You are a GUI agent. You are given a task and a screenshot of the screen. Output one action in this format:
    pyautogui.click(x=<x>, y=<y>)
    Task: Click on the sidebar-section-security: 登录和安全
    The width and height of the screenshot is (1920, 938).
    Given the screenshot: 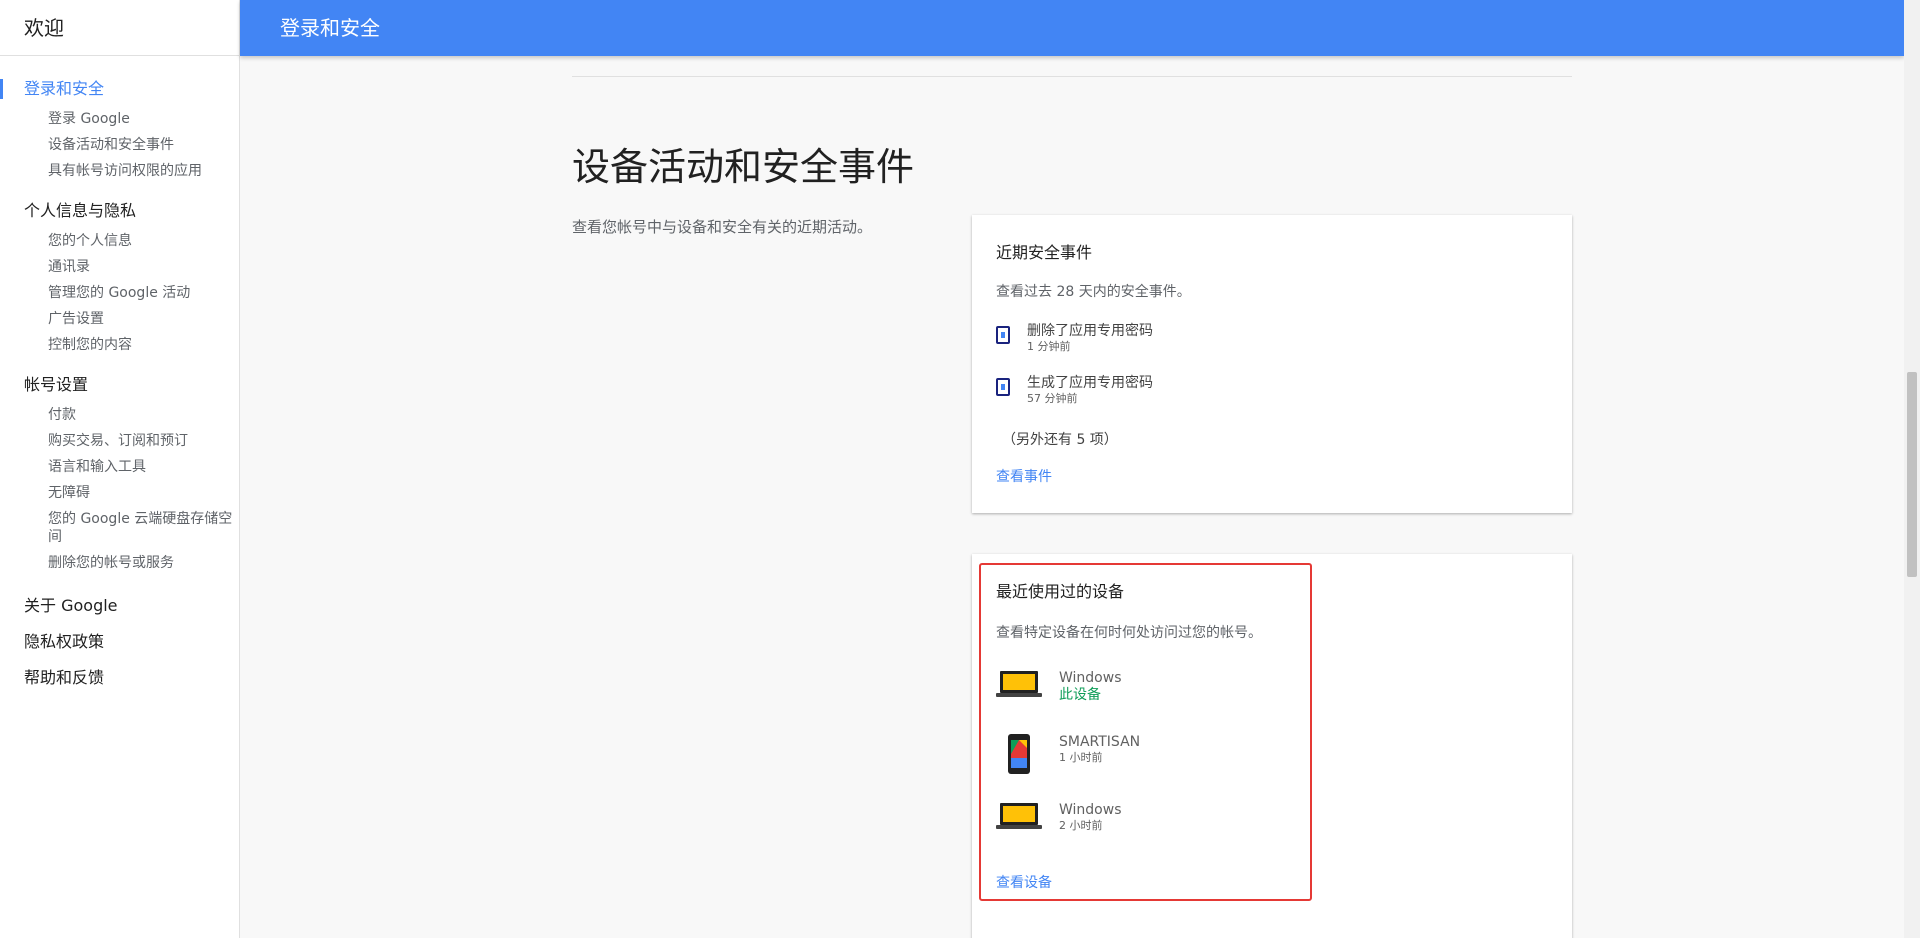 What is the action you would take?
    pyautogui.click(x=119, y=89)
    